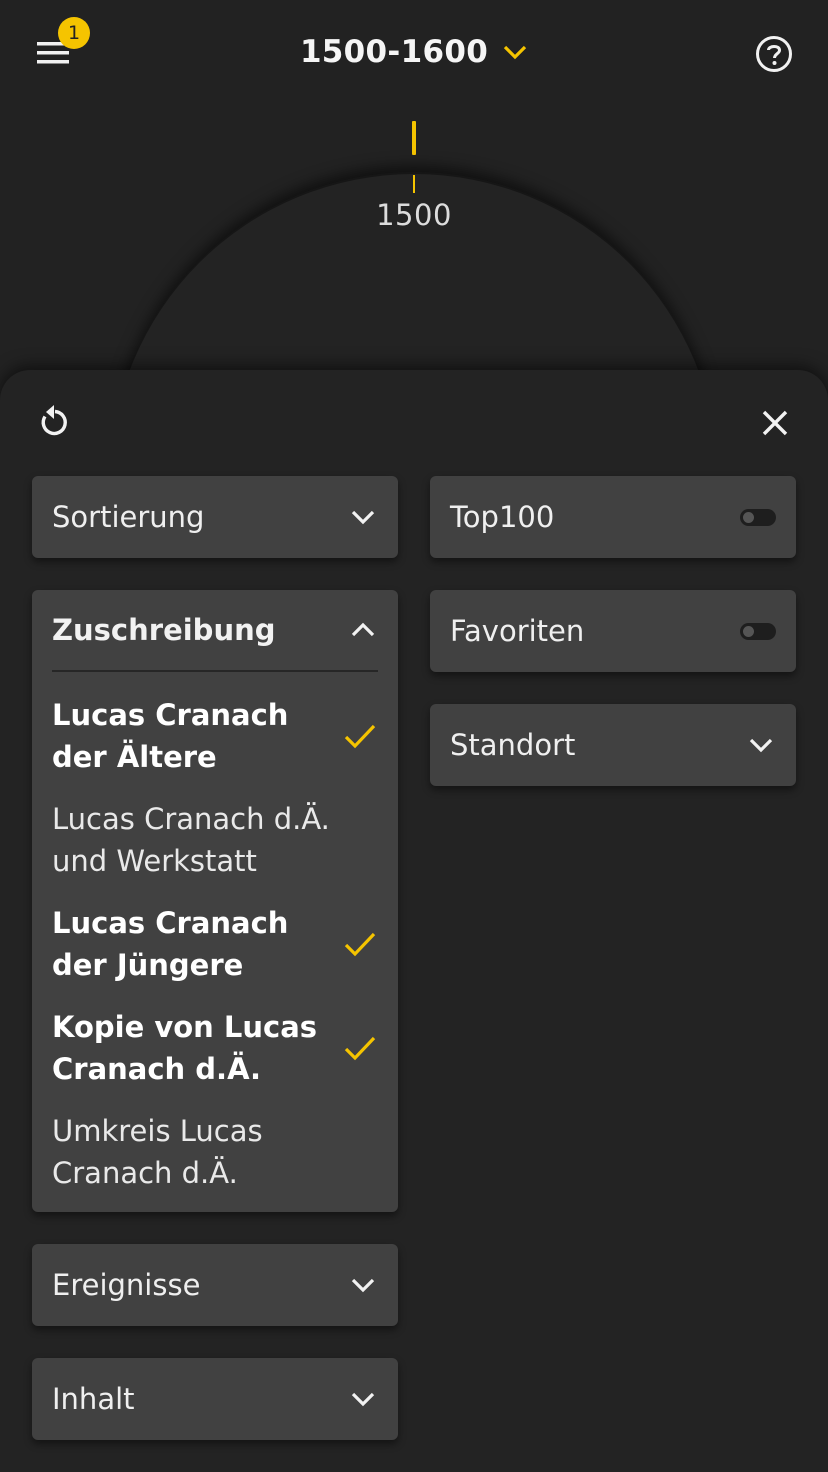 The height and width of the screenshot is (1472, 828). I want to click on close-button, so click(775, 423).